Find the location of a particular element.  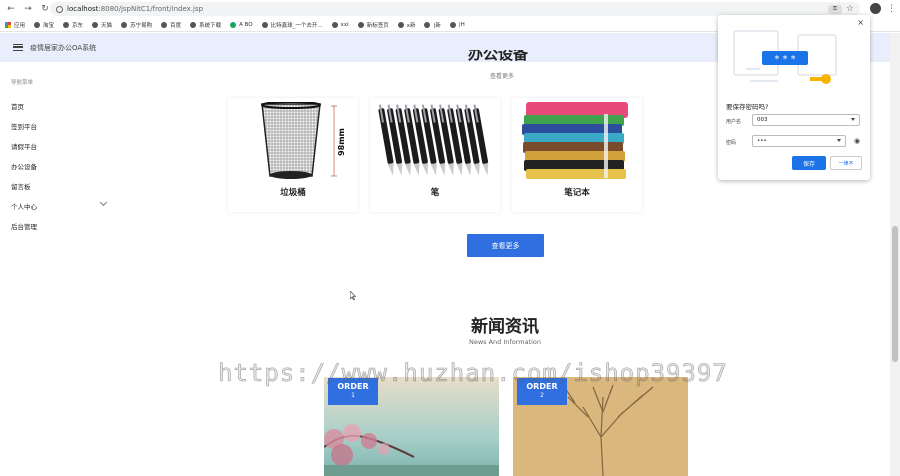

sidebar-item-admin: 后台管理 is located at coordinates (58, 226).